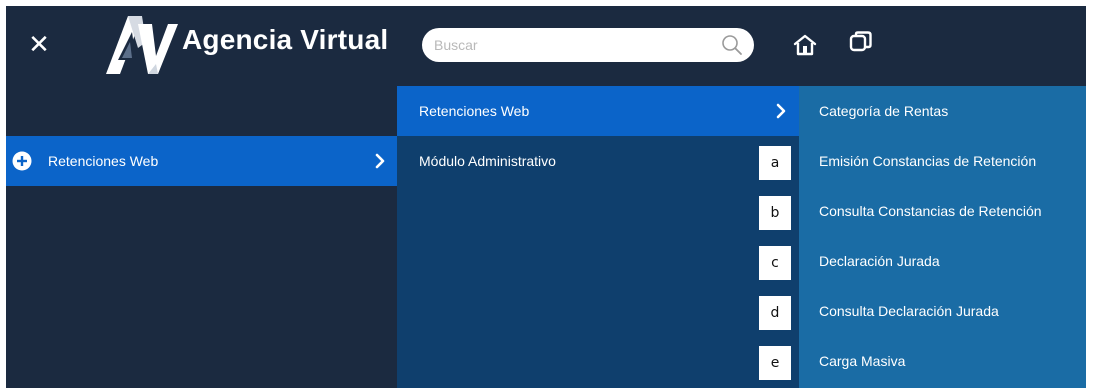  What do you see at coordinates (474, 111) in the screenshot?
I see `submenu-item-label: Retenciones Web` at bounding box center [474, 111].